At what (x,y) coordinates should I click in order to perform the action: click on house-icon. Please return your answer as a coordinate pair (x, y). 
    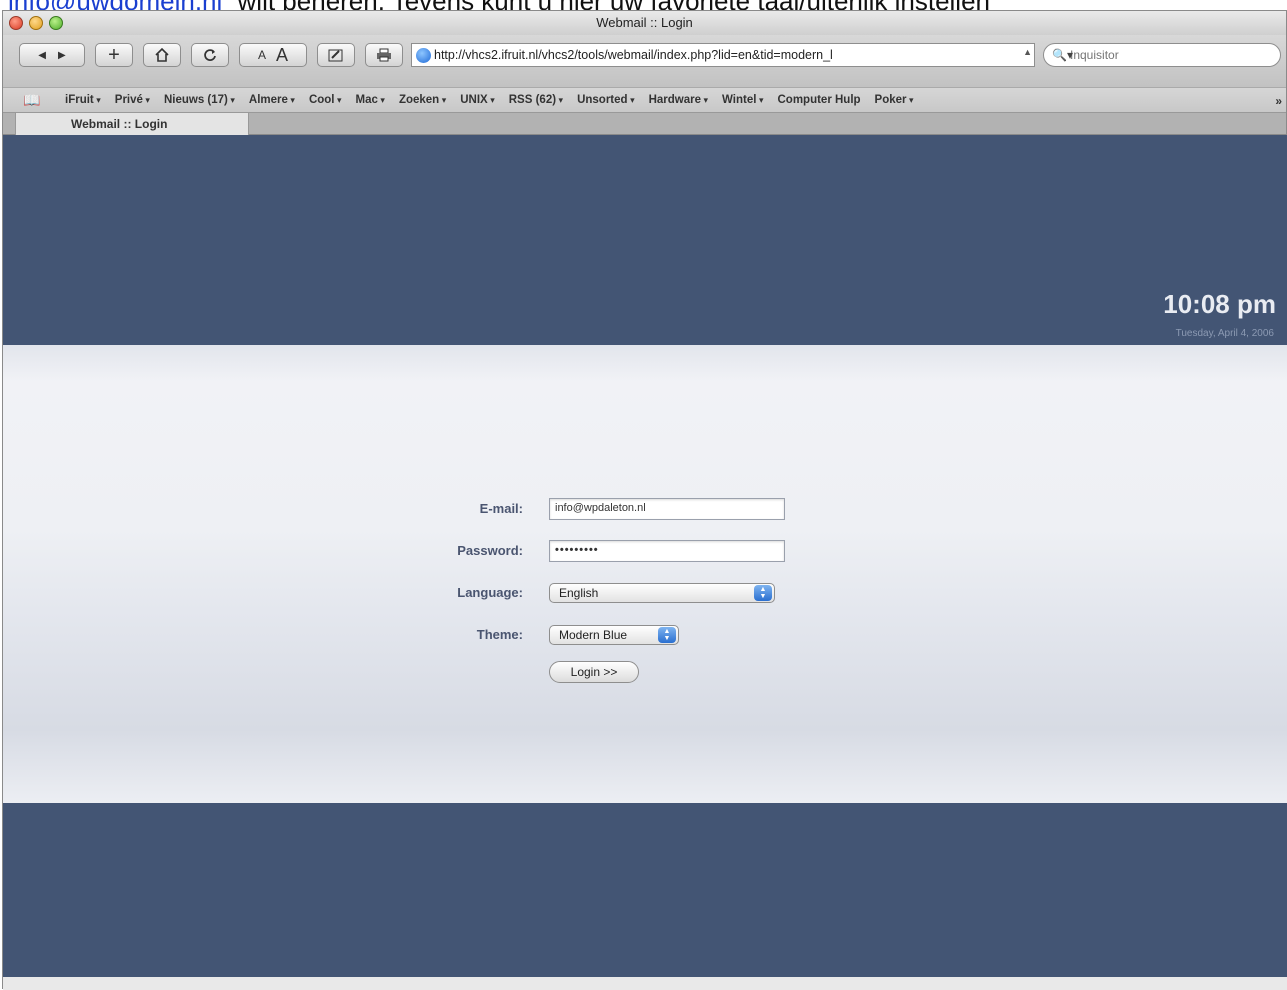
    Looking at the image, I should click on (162, 55).